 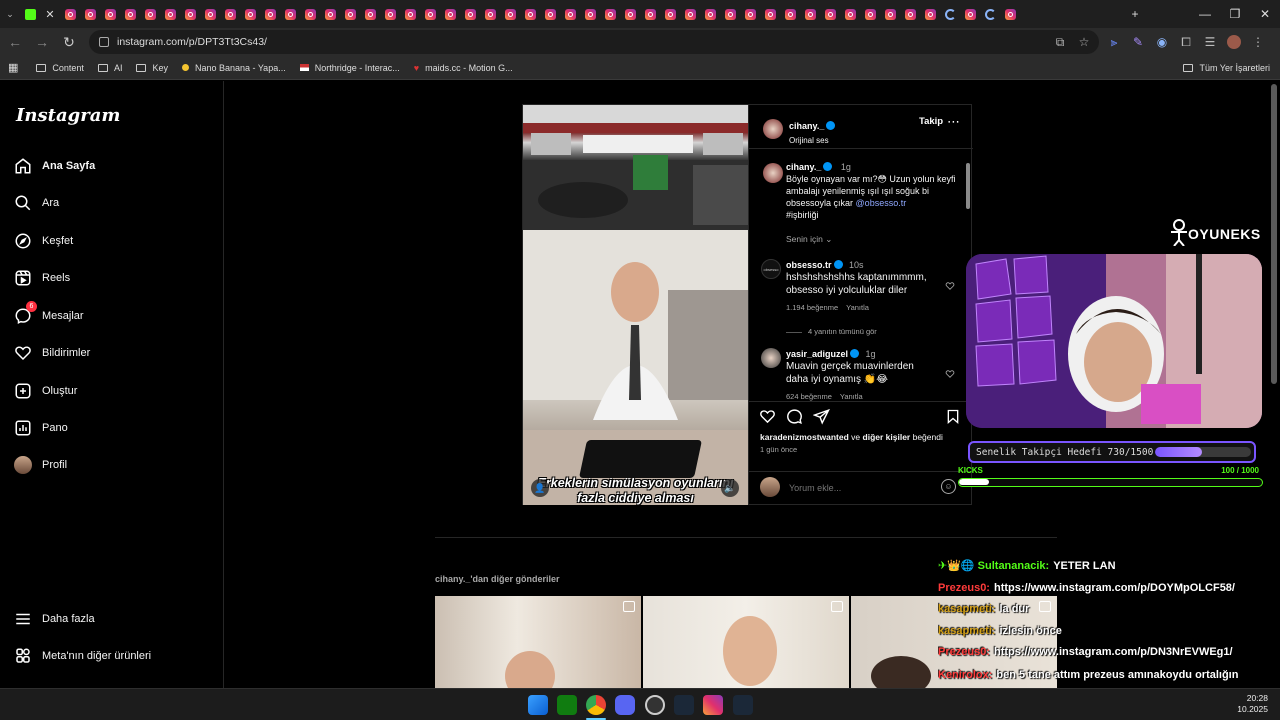 What do you see at coordinates (567, 705) in the screenshot?
I see `xbox-icon` at bounding box center [567, 705].